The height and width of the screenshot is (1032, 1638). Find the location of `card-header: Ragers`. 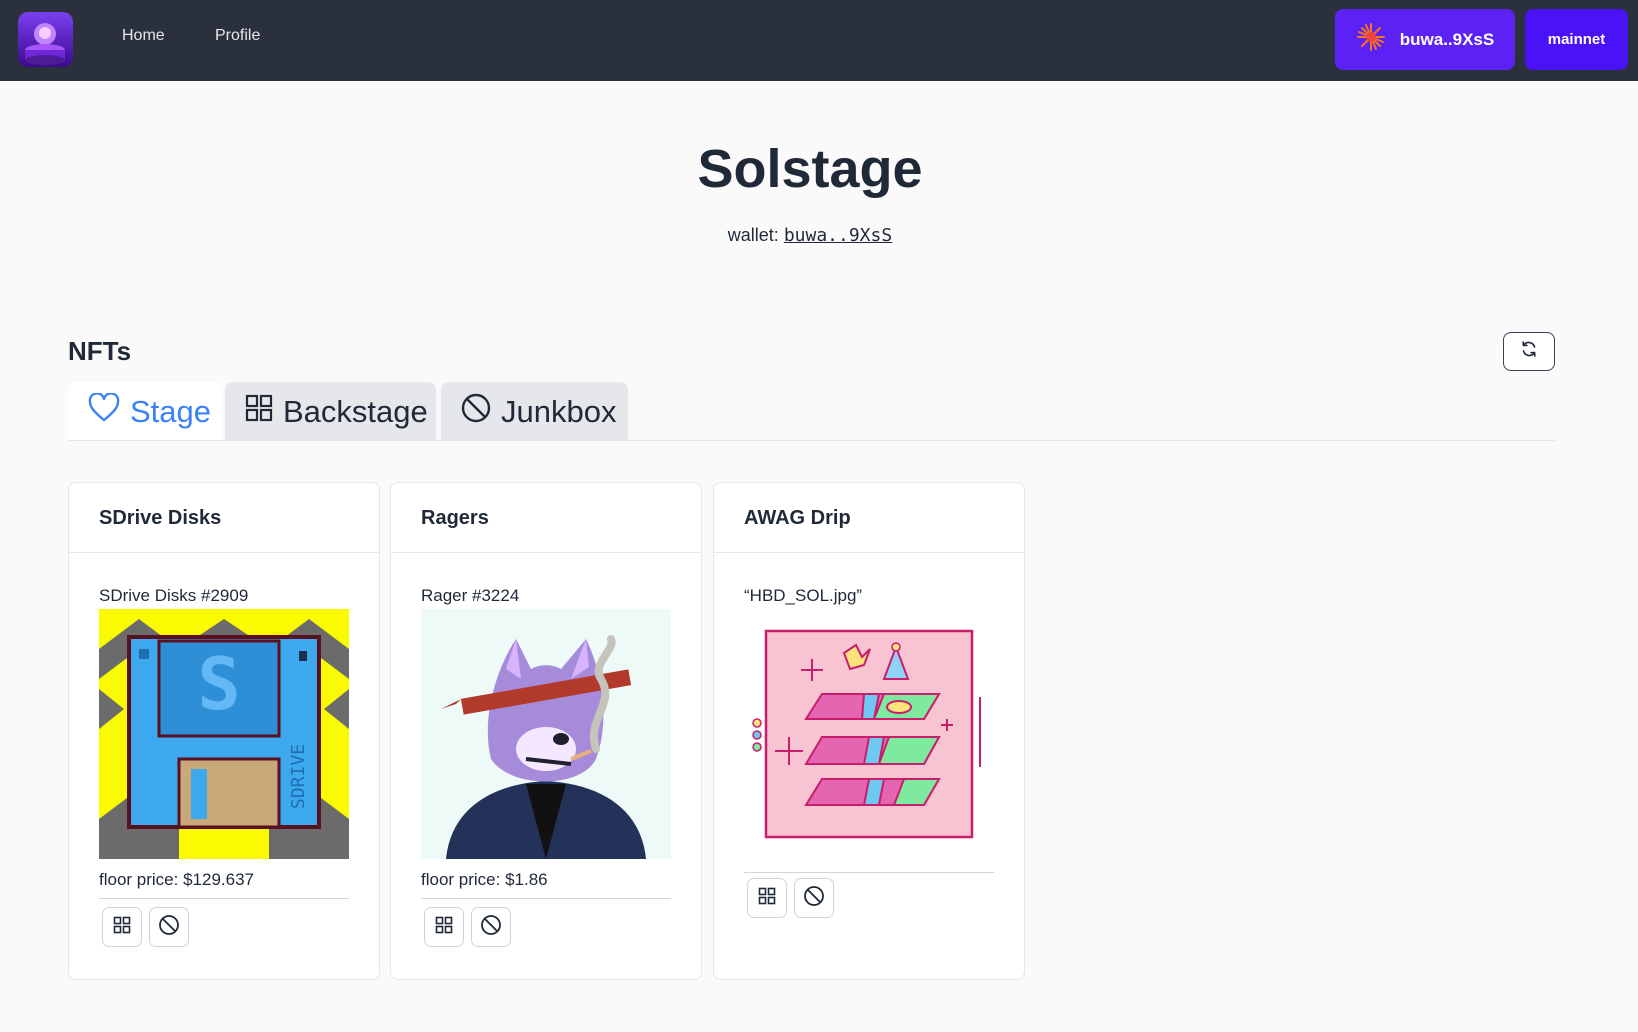

card-header: Ragers is located at coordinates (546, 518).